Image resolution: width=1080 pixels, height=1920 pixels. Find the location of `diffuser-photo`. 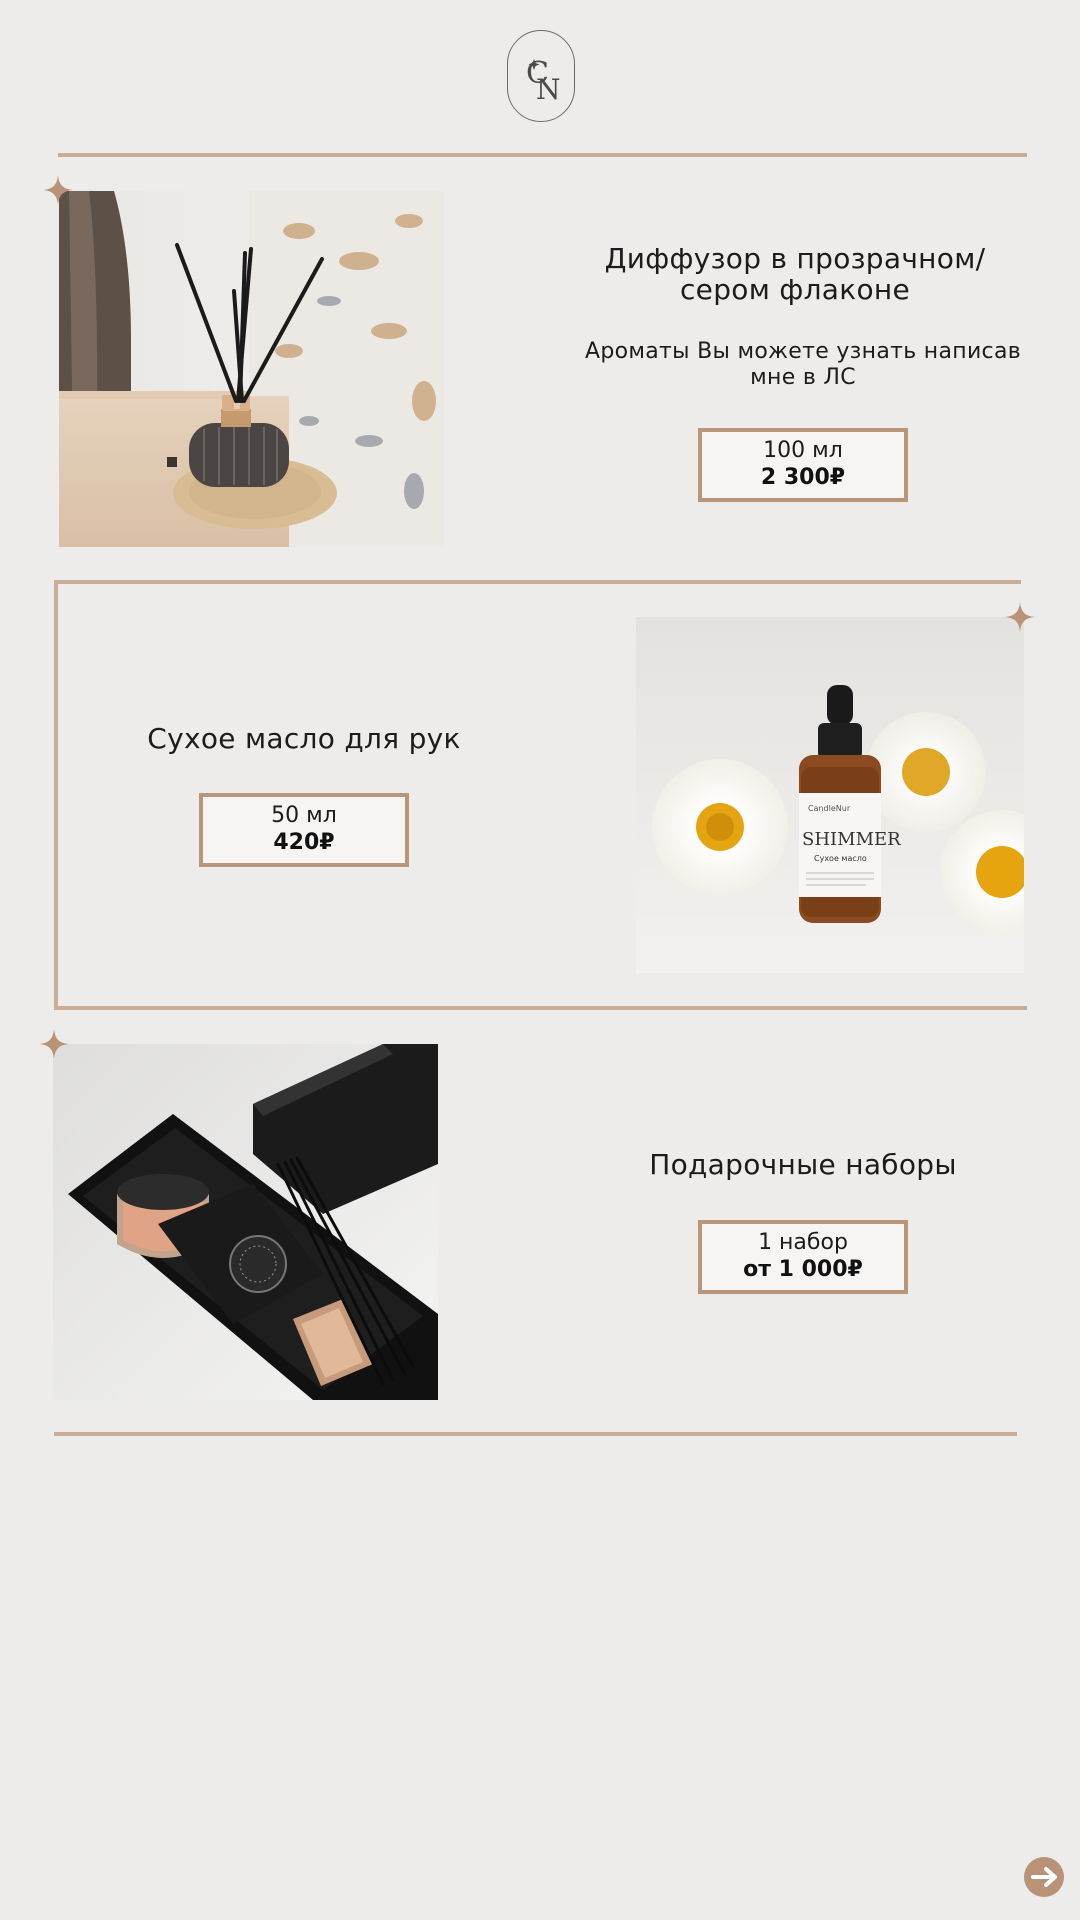

diffuser-photo is located at coordinates (251, 369).